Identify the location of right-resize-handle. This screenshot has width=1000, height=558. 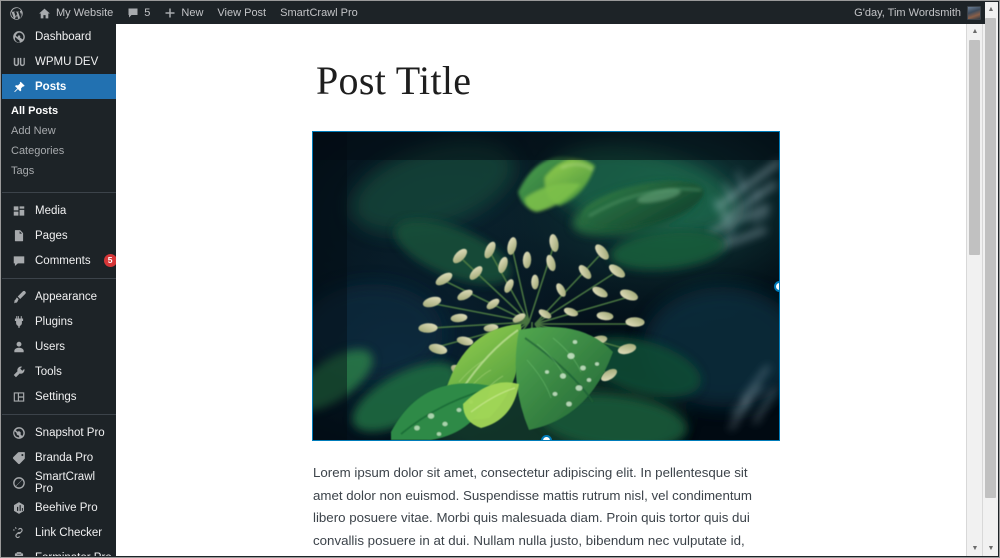
(776, 286).